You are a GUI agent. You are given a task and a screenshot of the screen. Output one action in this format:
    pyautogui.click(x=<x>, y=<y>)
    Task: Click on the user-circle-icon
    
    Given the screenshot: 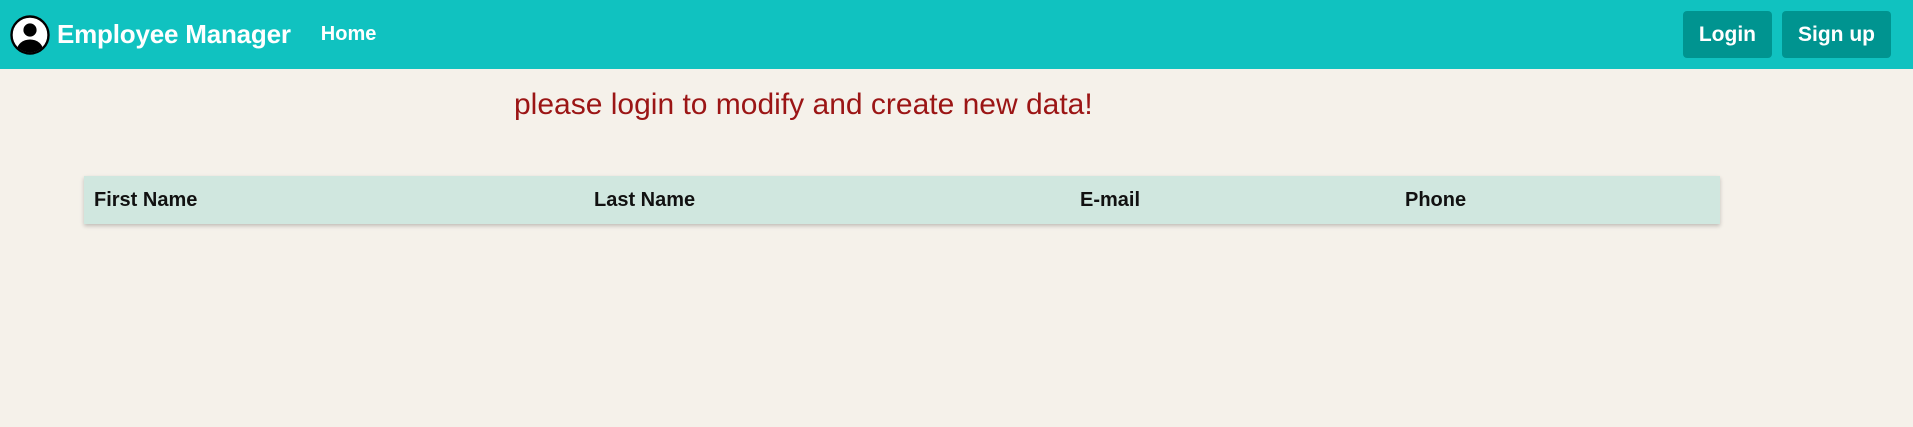 What is the action you would take?
    pyautogui.click(x=30, y=34)
    